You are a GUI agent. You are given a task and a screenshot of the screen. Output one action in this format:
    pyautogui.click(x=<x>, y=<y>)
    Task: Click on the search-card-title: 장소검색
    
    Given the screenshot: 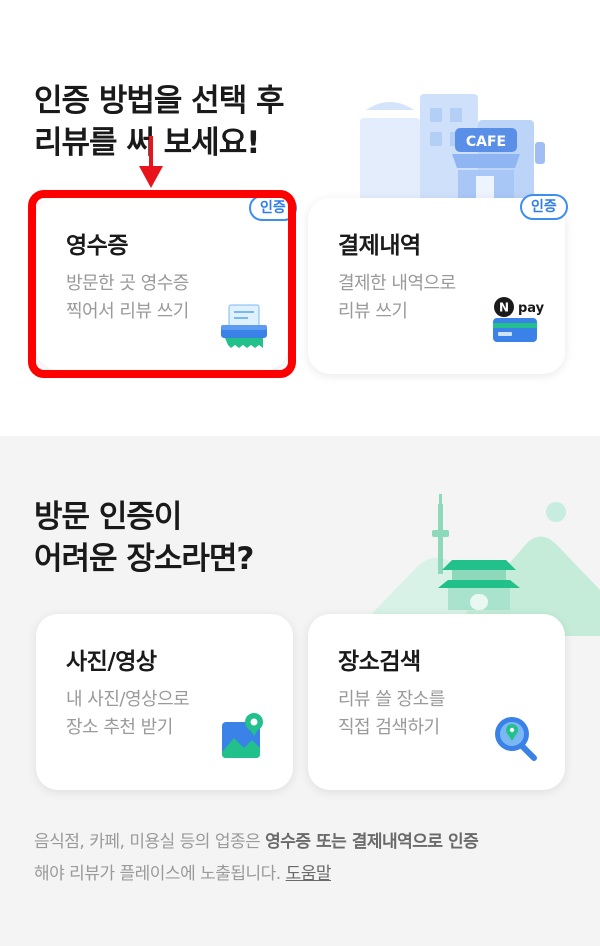 What is the action you would take?
    pyautogui.click(x=379, y=662)
    